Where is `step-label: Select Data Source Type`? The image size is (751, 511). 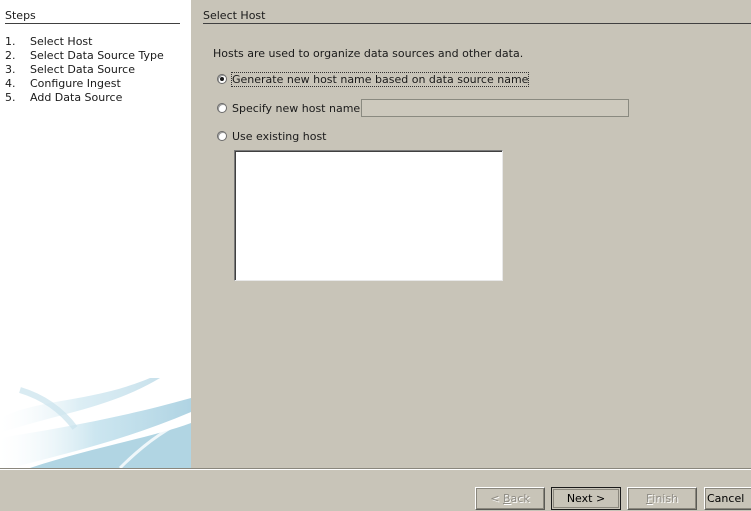
step-label: Select Data Source Type is located at coordinates (97, 55).